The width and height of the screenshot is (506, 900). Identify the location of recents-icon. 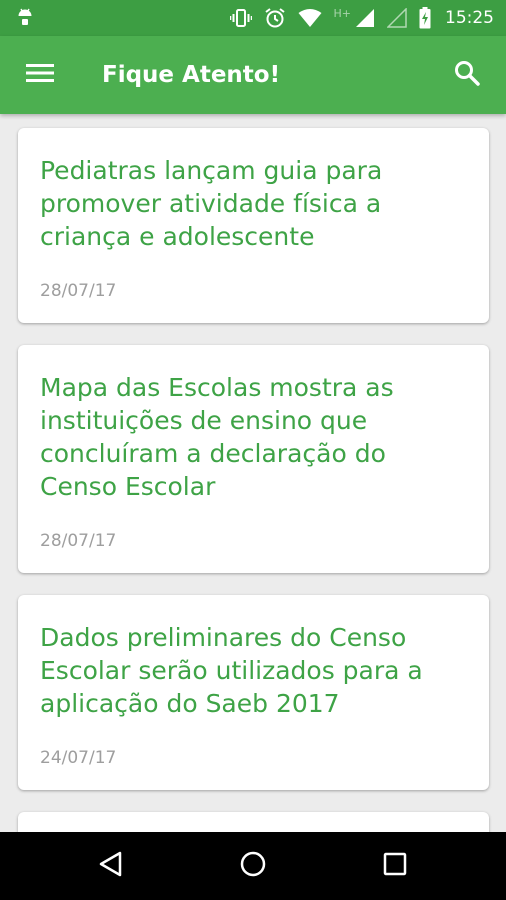
(395, 866).